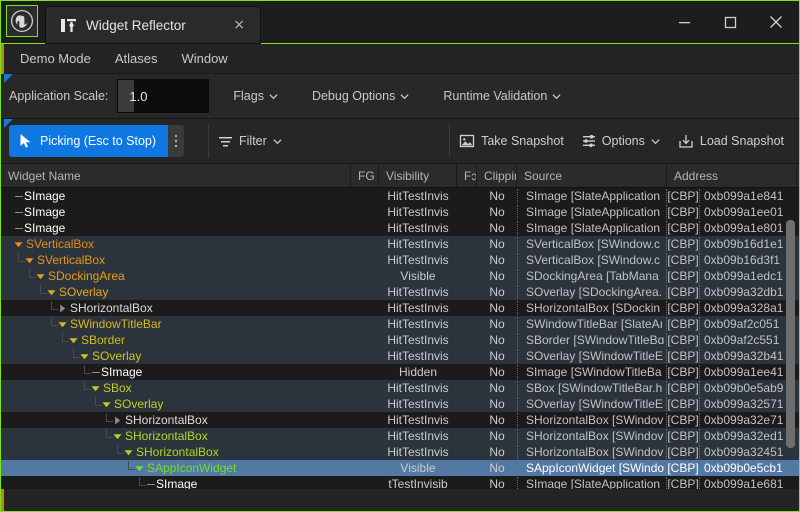  What do you see at coordinates (592, 468) in the screenshot?
I see `cell-source: SAppIconWidget [SWindo` at bounding box center [592, 468].